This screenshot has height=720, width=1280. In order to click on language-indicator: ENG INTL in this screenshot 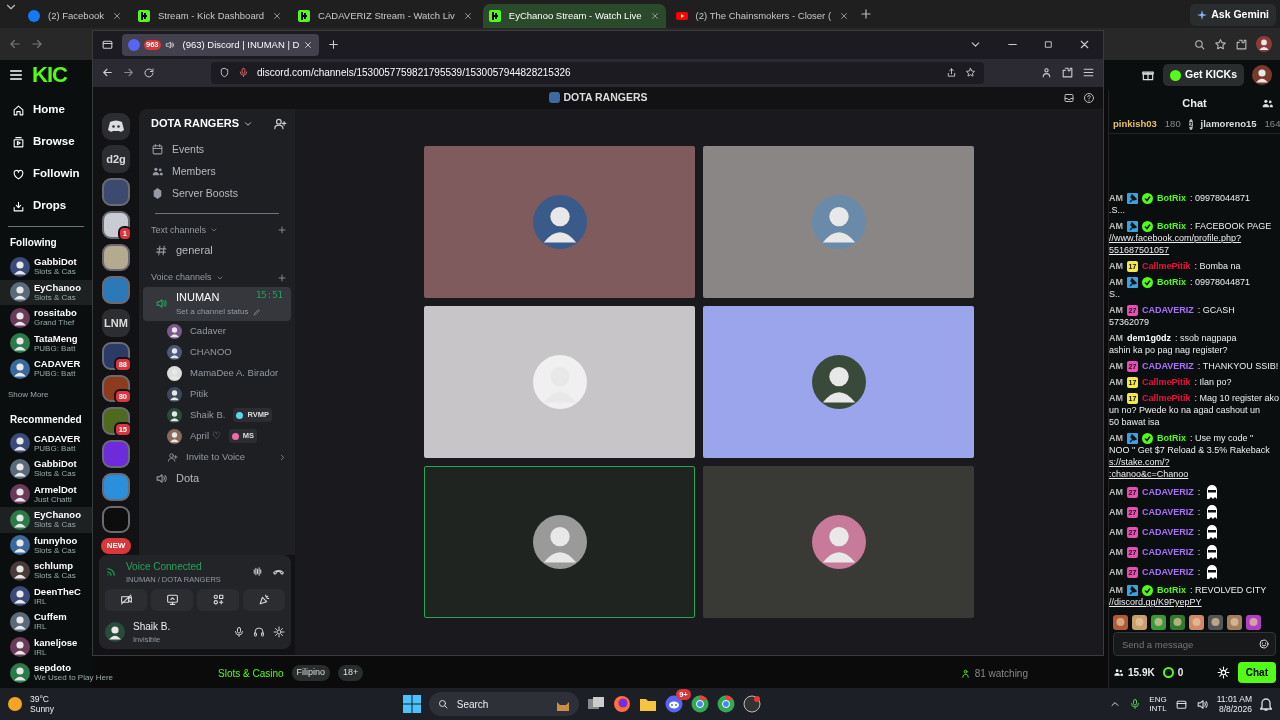, I will do `click(1158, 704)`.